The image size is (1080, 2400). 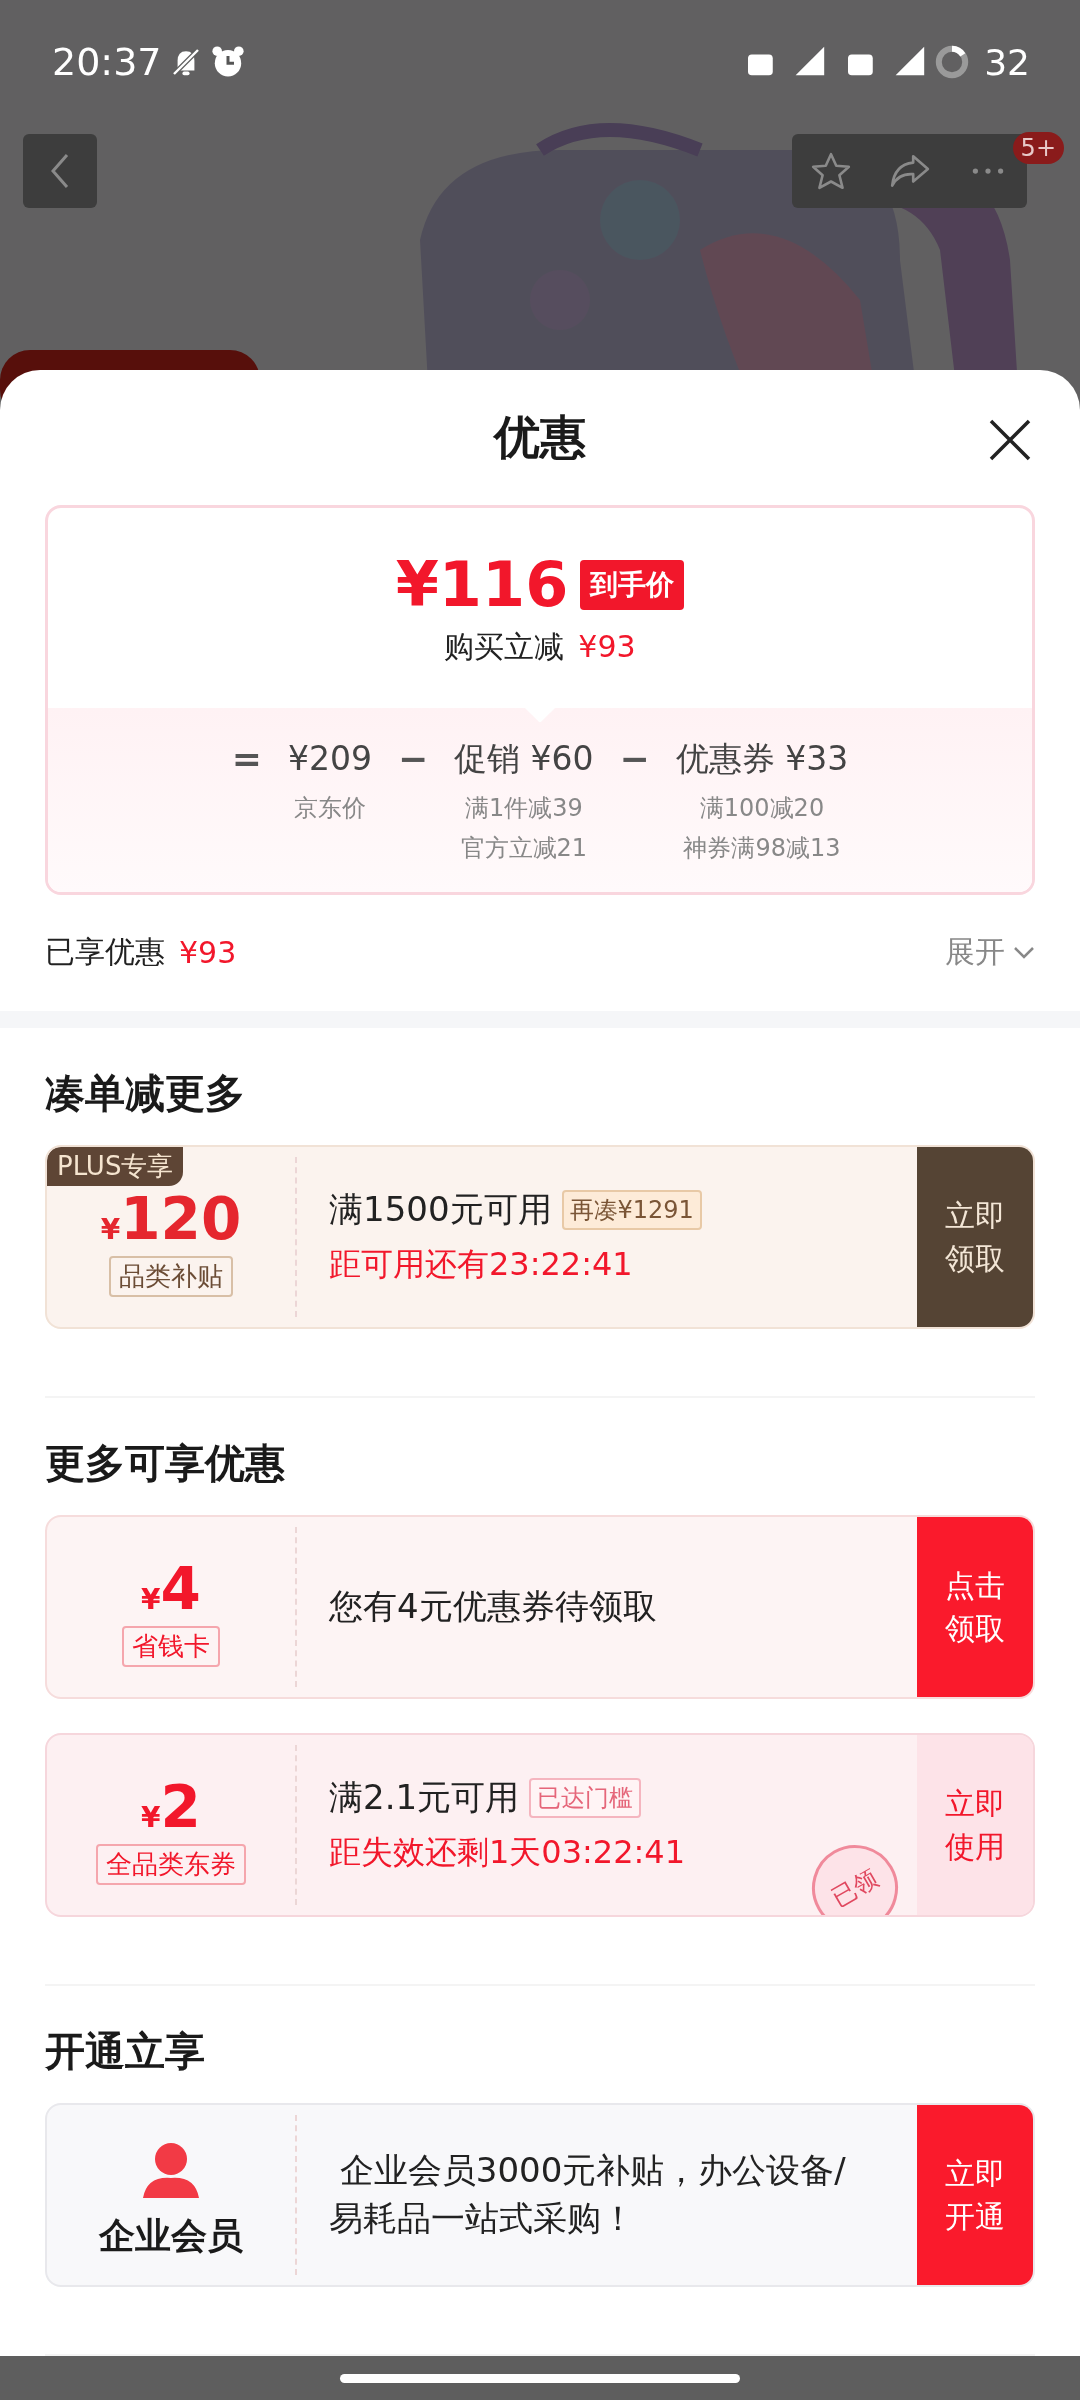 What do you see at coordinates (440, 1210) in the screenshot?
I see `coupon-title: 满1500元可用` at bounding box center [440, 1210].